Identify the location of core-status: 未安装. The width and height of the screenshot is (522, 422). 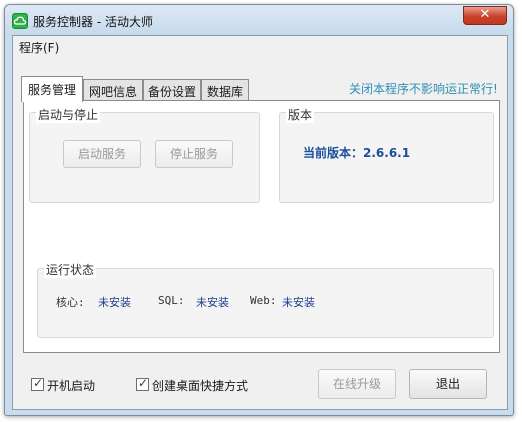
(114, 302).